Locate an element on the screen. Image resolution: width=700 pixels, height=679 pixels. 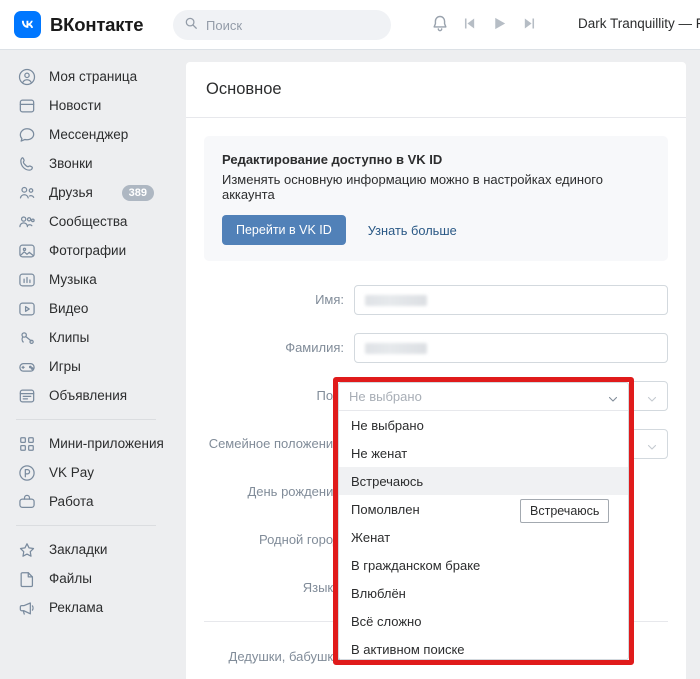
go-to-vkid-button: Перейти в VK ID is located at coordinates (284, 230).